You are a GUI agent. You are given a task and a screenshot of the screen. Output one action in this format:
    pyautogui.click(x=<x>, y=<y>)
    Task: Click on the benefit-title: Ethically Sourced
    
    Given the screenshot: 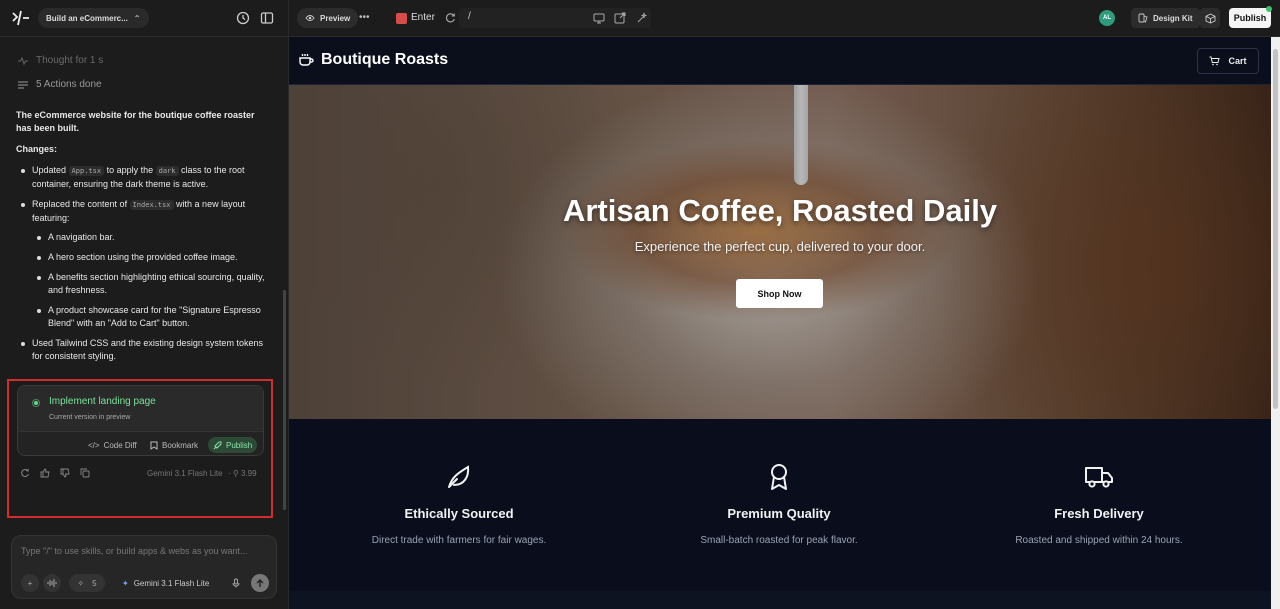 What is the action you would take?
    pyautogui.click(x=459, y=513)
    